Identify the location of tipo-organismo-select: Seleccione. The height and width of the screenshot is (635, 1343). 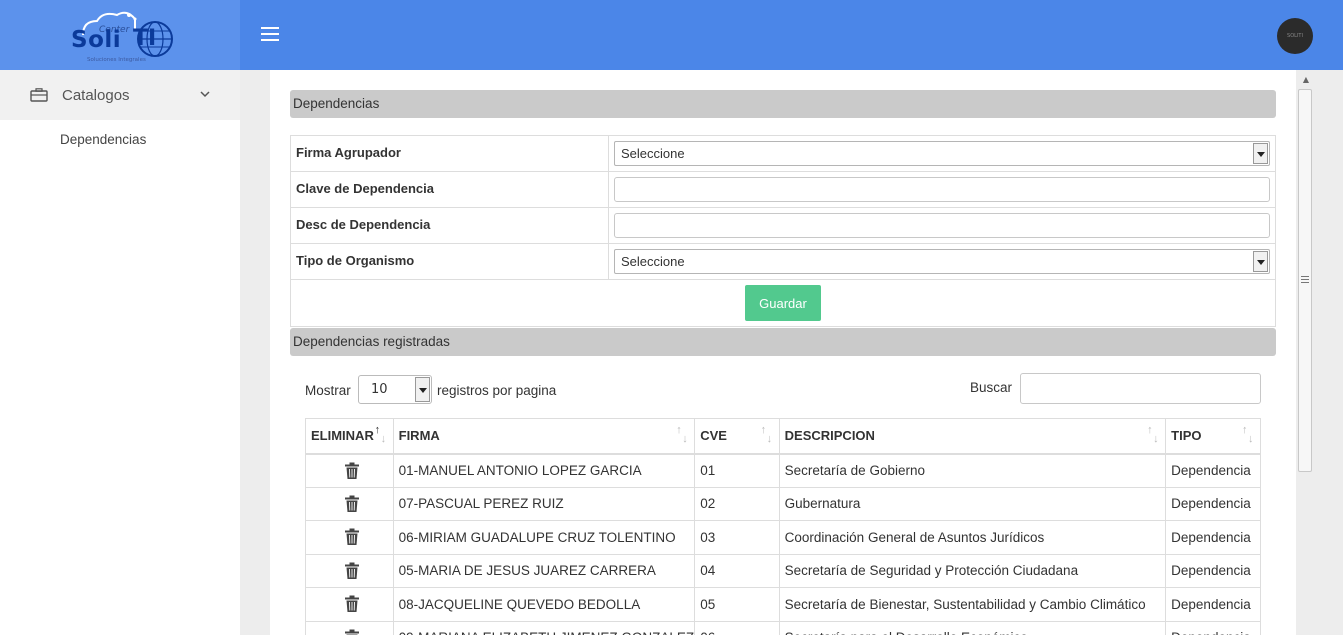
(942, 261).